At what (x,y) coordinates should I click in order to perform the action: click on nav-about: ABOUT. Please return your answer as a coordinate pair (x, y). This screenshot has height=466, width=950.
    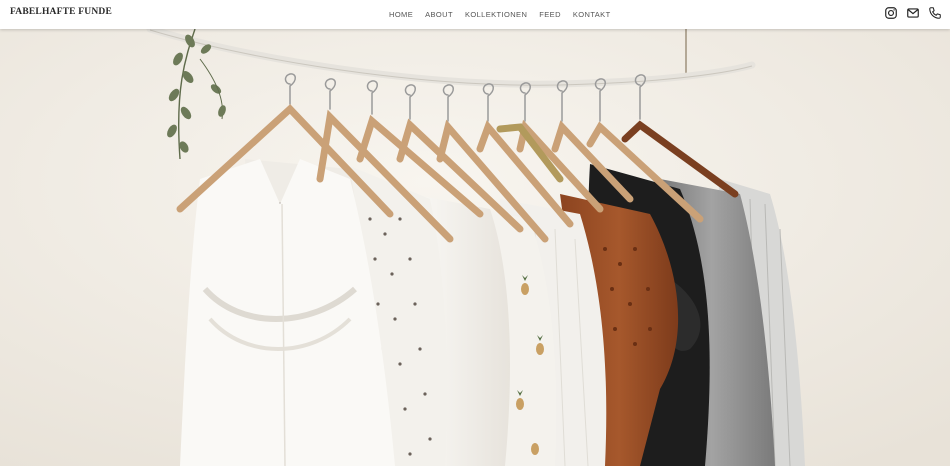
    Looking at the image, I should click on (439, 14).